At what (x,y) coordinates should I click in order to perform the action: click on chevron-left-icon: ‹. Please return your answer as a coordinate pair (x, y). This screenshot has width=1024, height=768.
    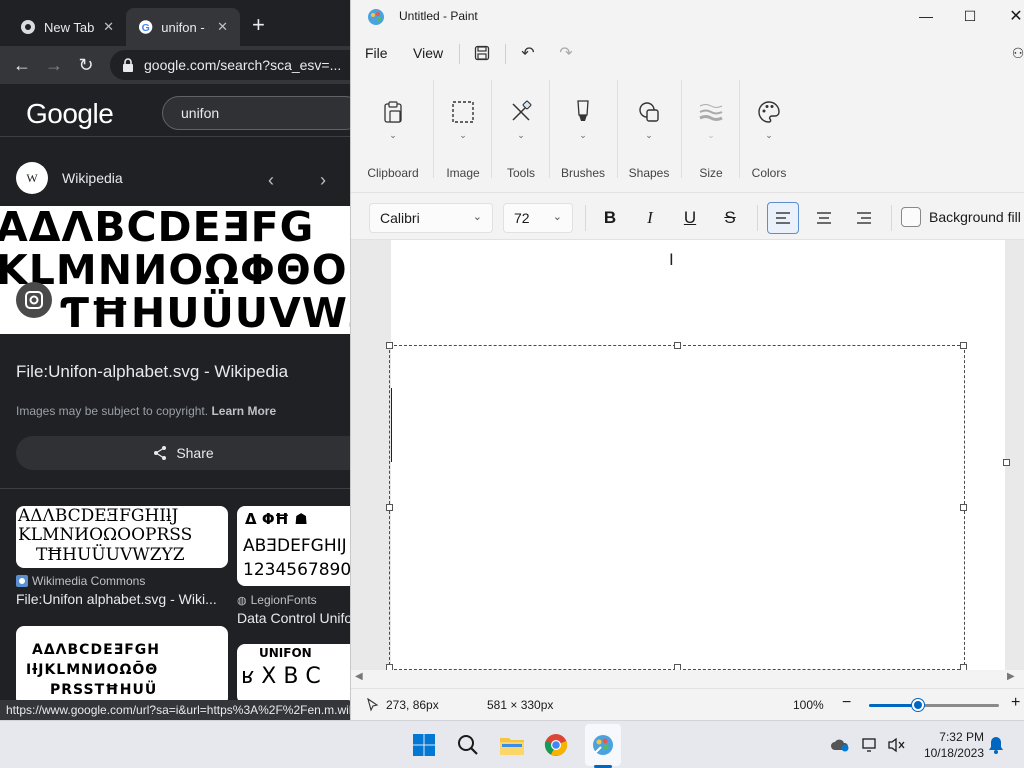
    Looking at the image, I should click on (271, 180).